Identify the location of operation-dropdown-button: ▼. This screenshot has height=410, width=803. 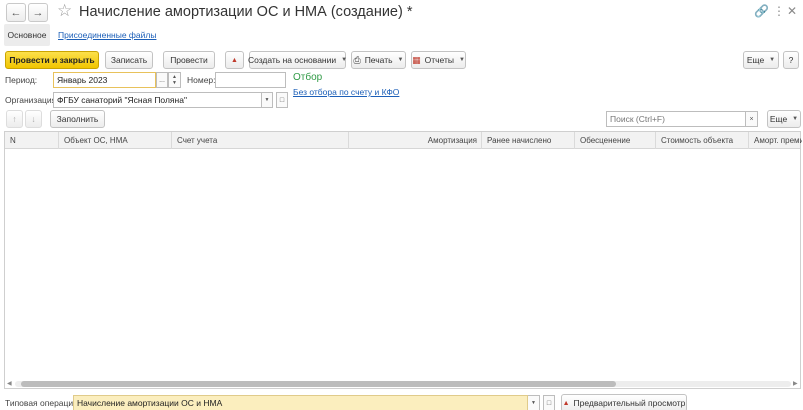
(534, 402).